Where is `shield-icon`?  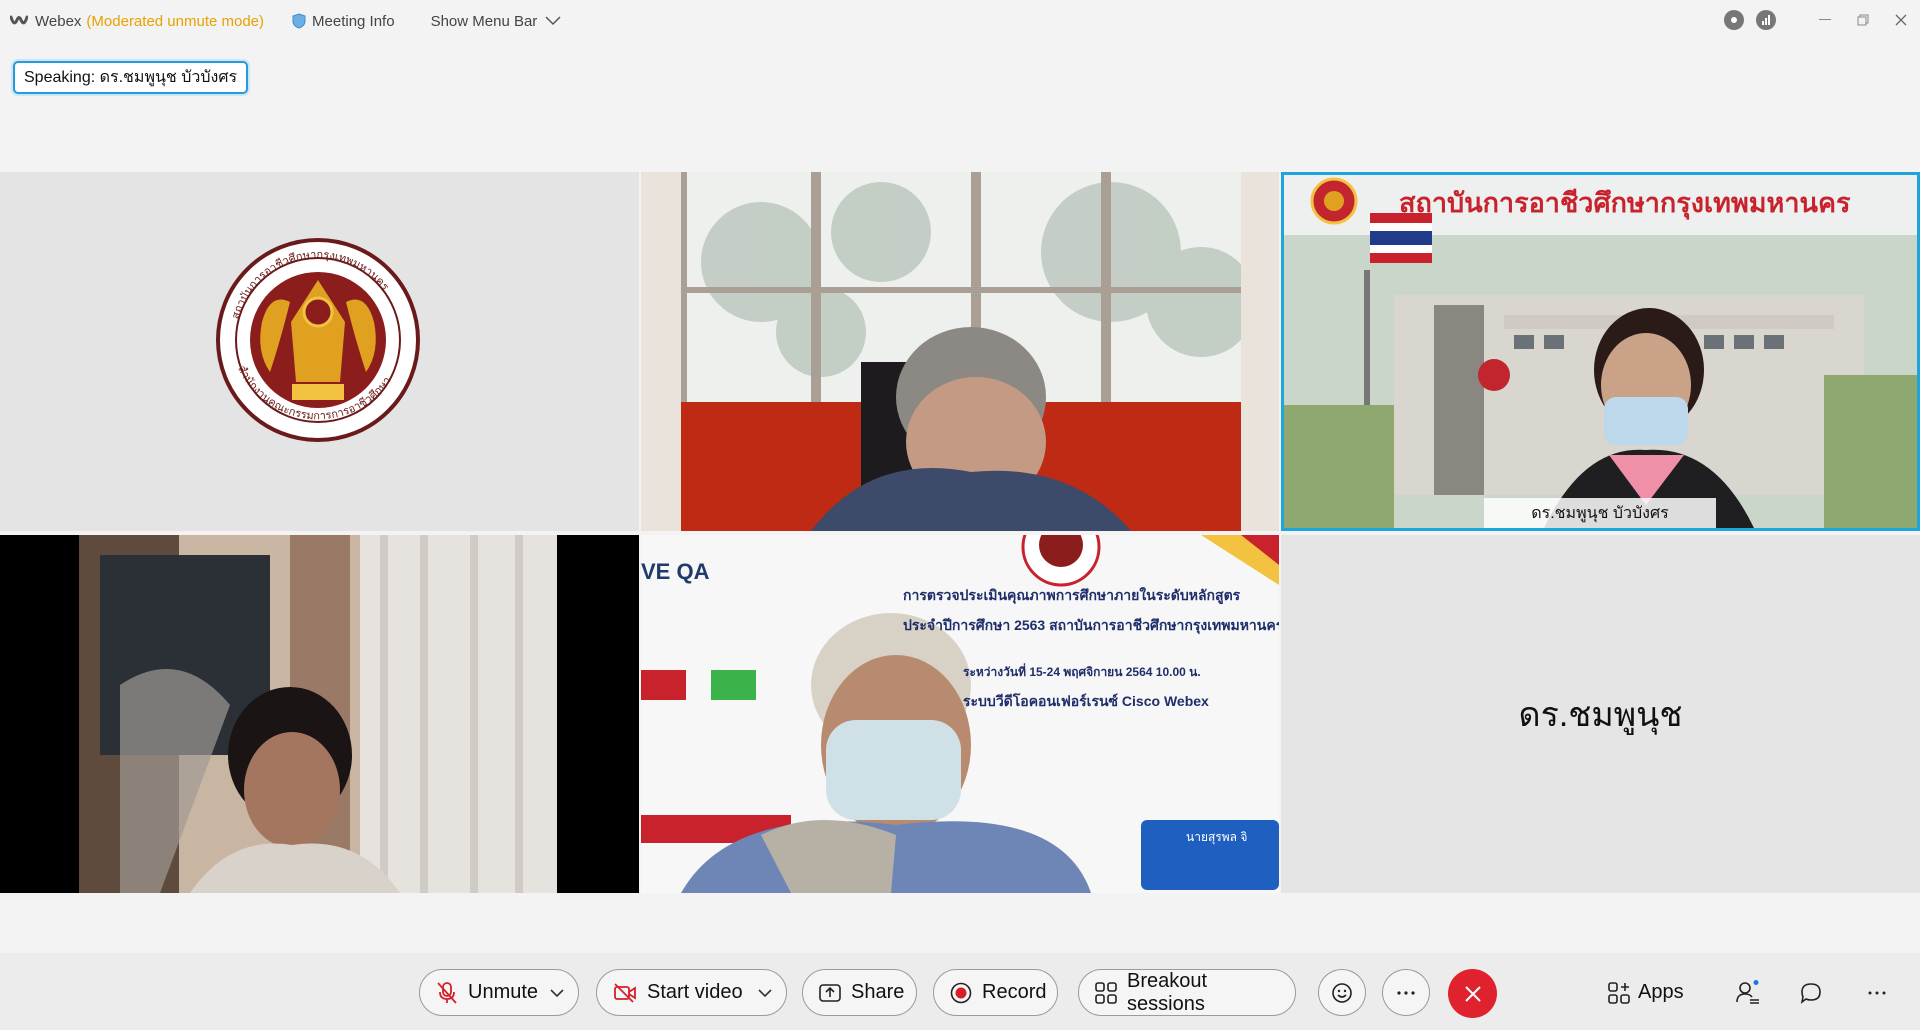
shield-icon is located at coordinates (299, 21).